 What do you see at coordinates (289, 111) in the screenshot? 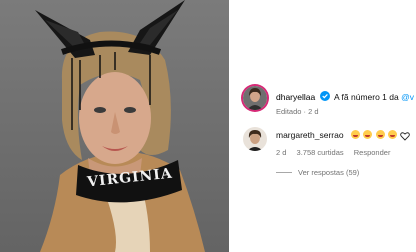
I see `edited-label: Editado` at bounding box center [289, 111].